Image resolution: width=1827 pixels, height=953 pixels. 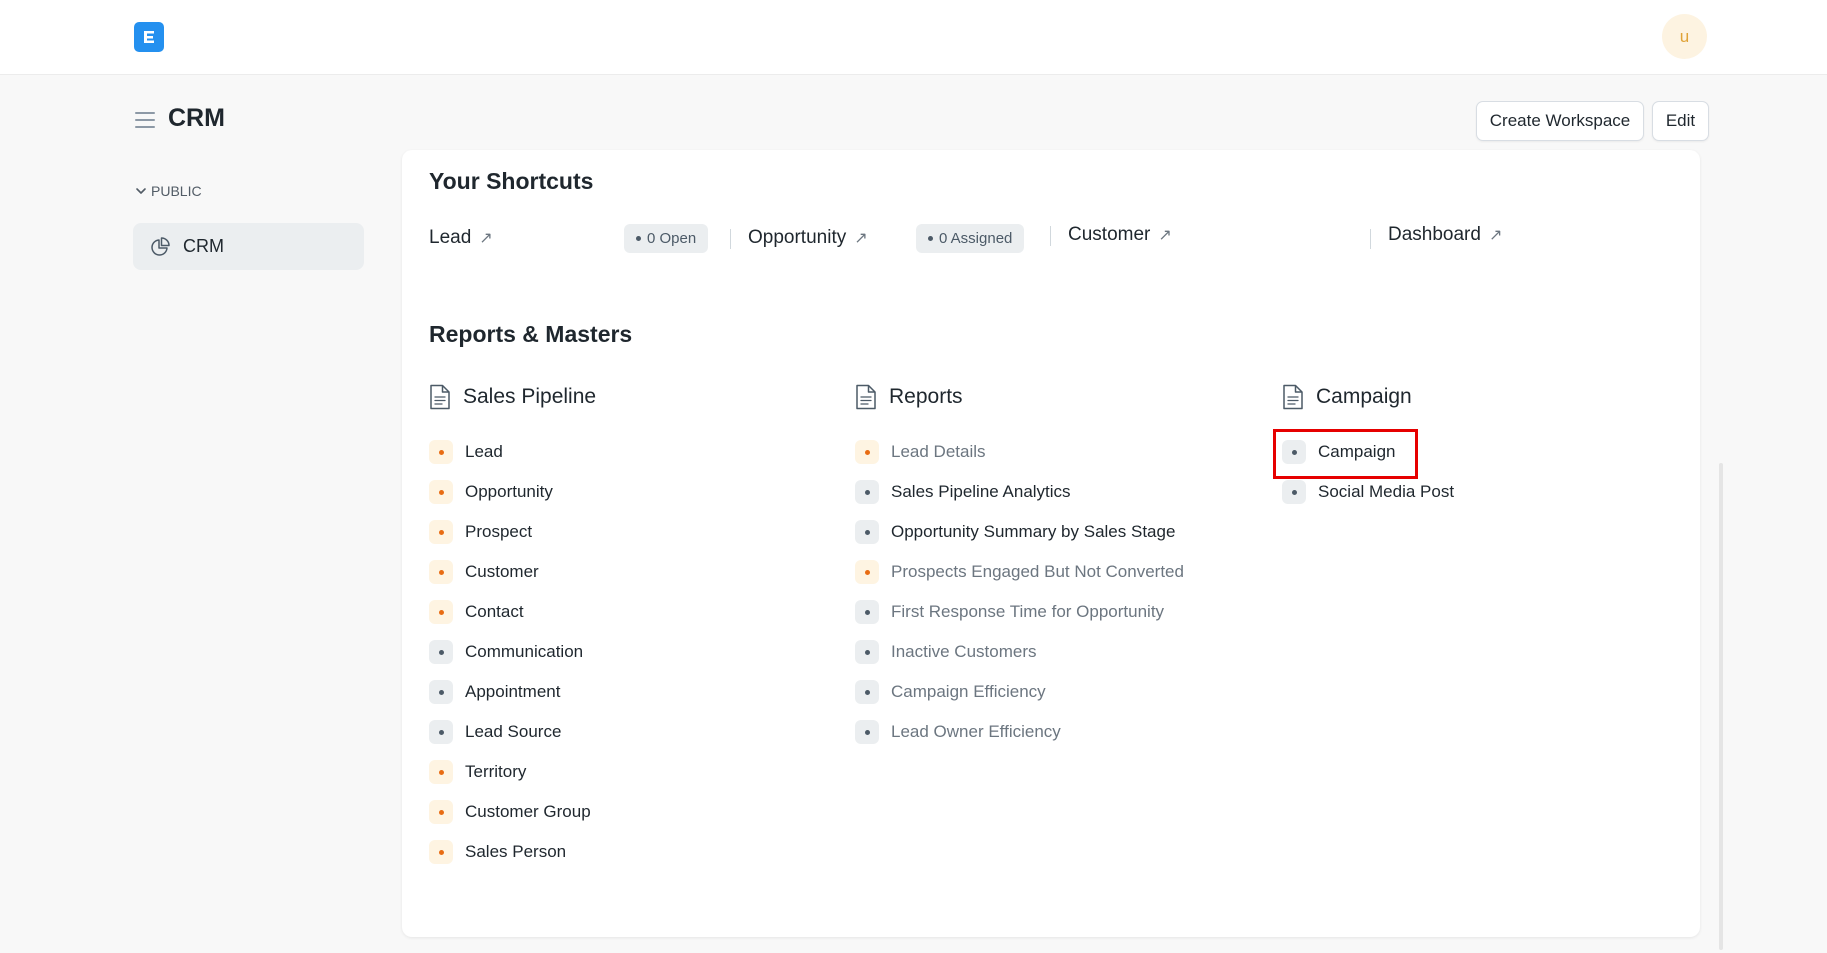 I want to click on link-label: Communication, so click(x=524, y=651).